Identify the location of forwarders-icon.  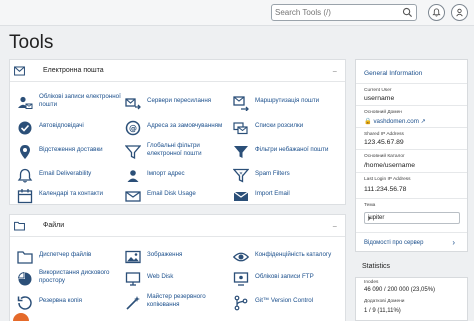
(133, 104).